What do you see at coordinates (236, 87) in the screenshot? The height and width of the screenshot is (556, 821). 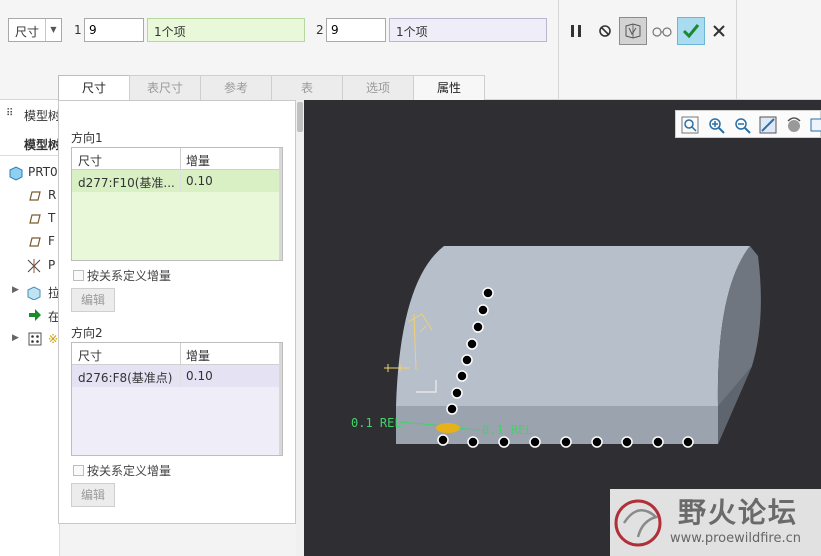 I see `tab-references: 参考` at bounding box center [236, 87].